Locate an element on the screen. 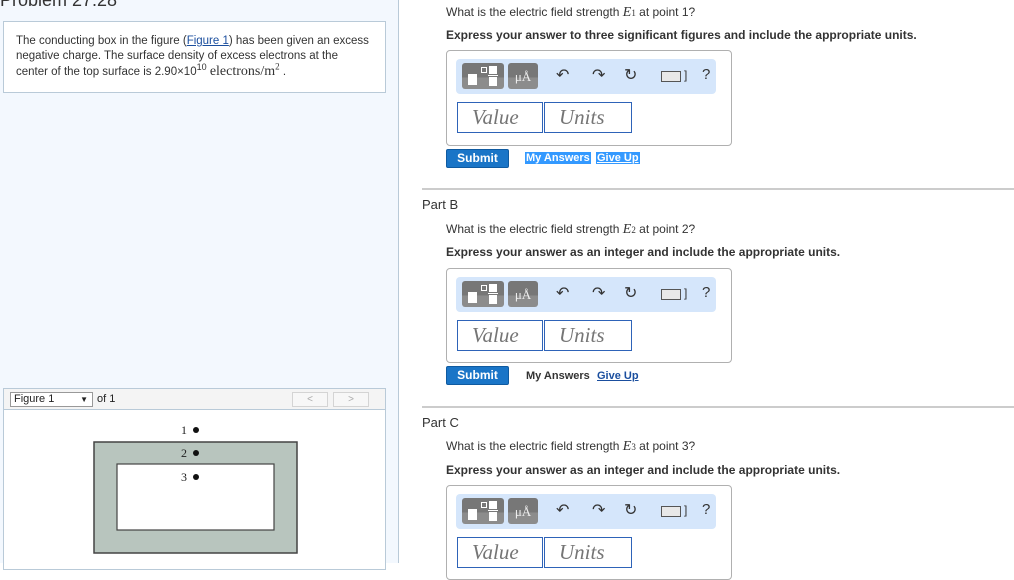 The width and height of the screenshot is (1014, 580). figure-navigation-bar: Figure 1 ▼ of 1 < > is located at coordinates (194, 399).